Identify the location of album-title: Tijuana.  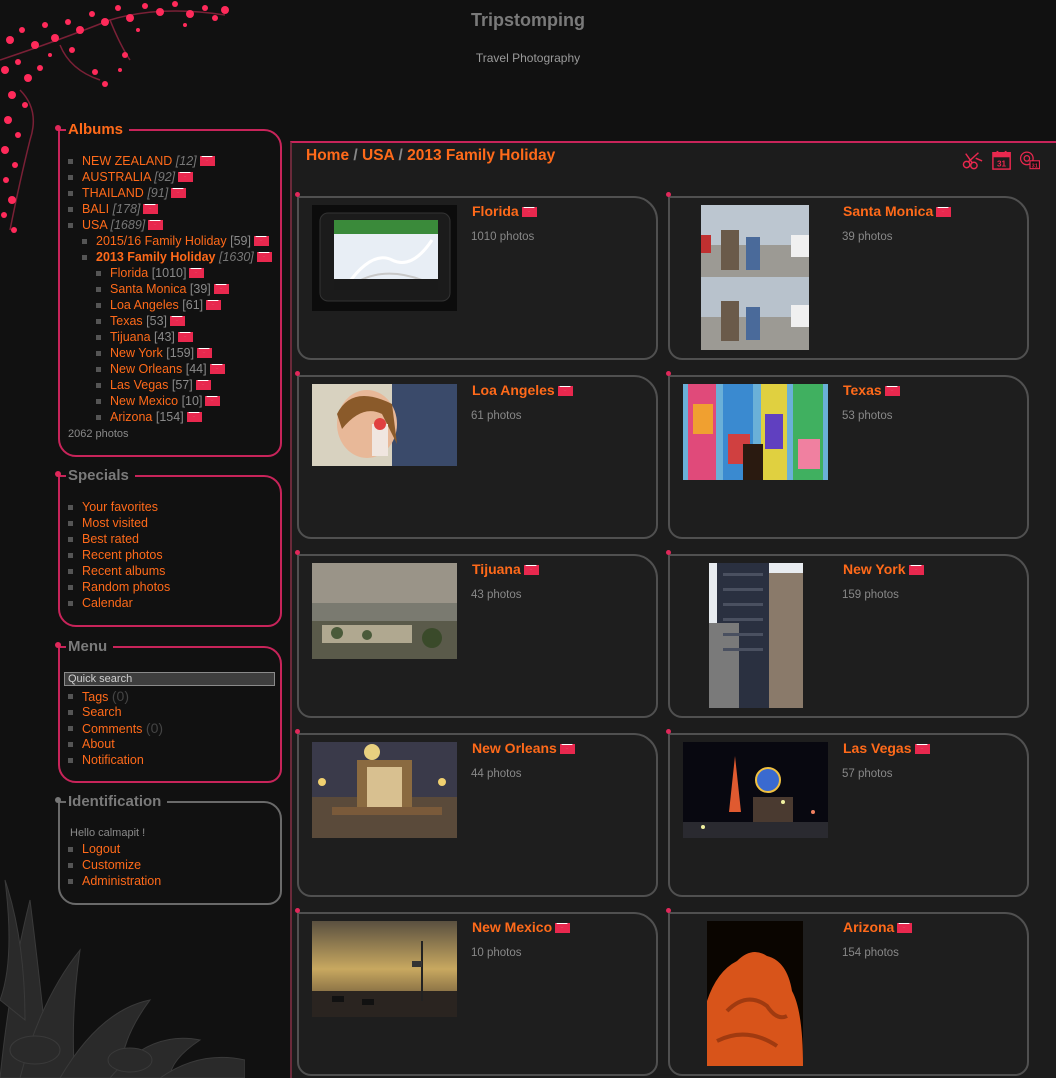
(505, 569).